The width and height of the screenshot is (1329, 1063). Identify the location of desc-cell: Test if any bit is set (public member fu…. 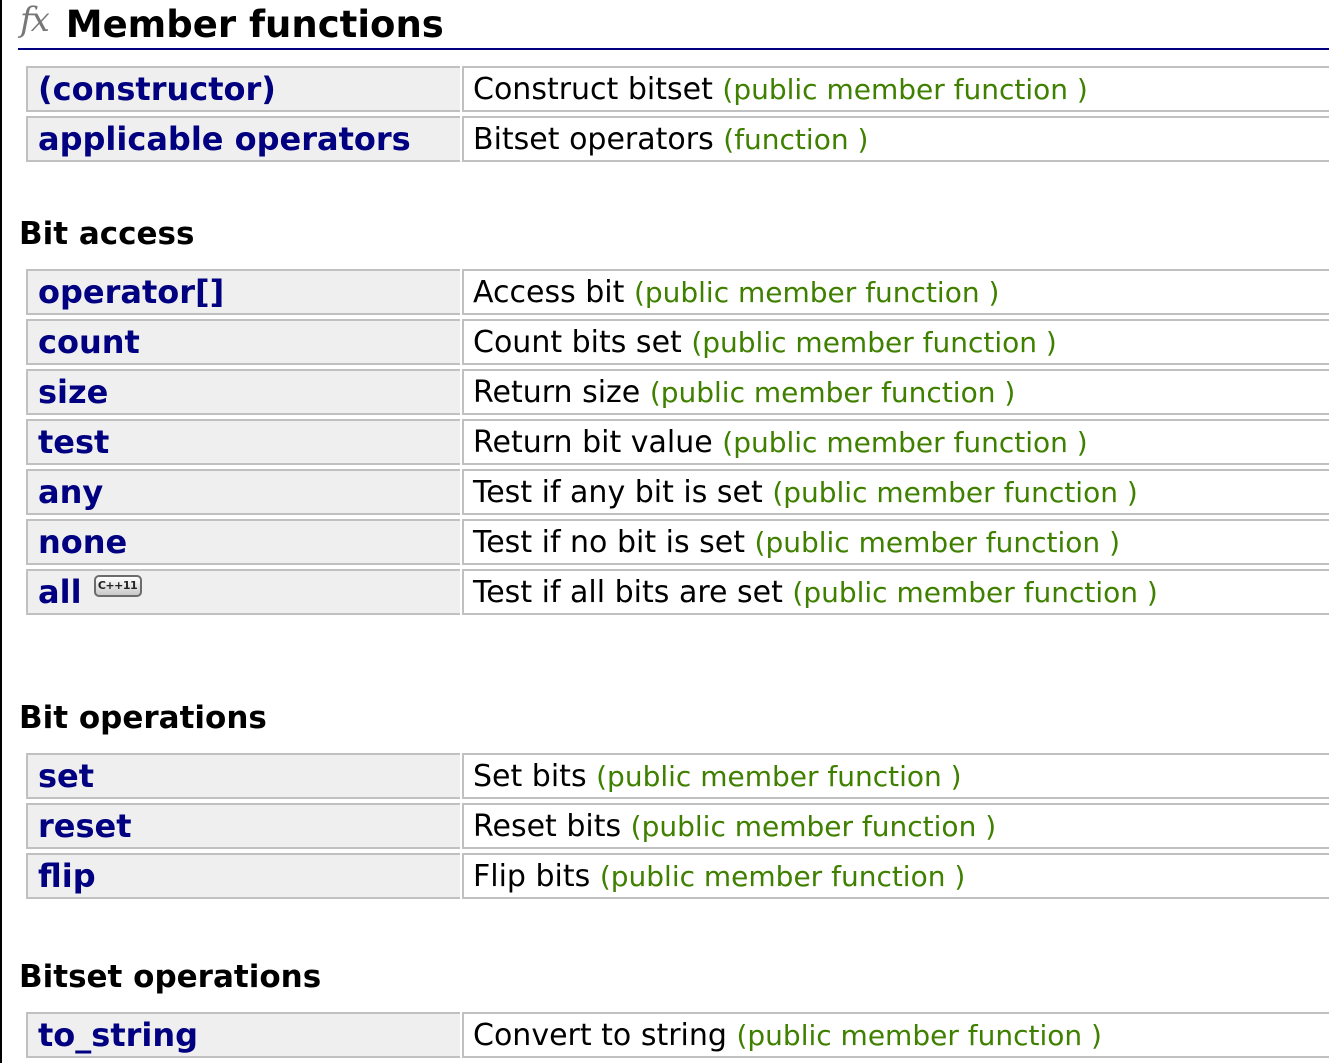
(895, 492).